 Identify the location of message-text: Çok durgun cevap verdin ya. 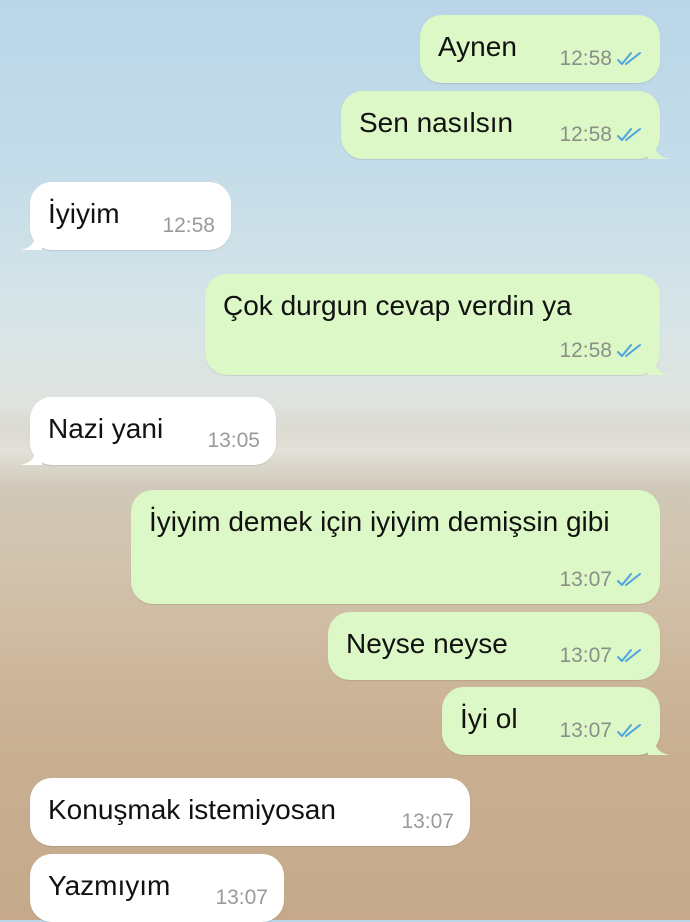
(397, 305).